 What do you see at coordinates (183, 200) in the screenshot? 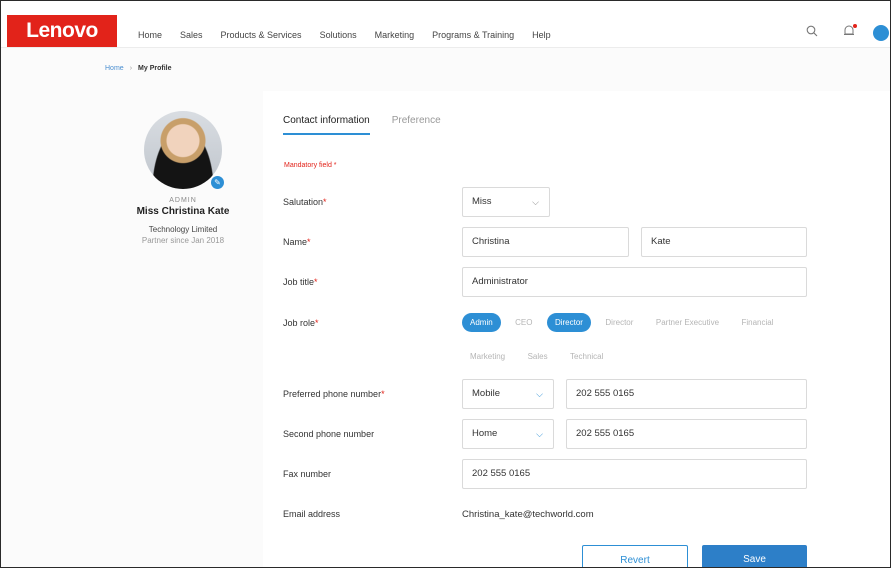
I see `profile-role: ADMIN` at bounding box center [183, 200].